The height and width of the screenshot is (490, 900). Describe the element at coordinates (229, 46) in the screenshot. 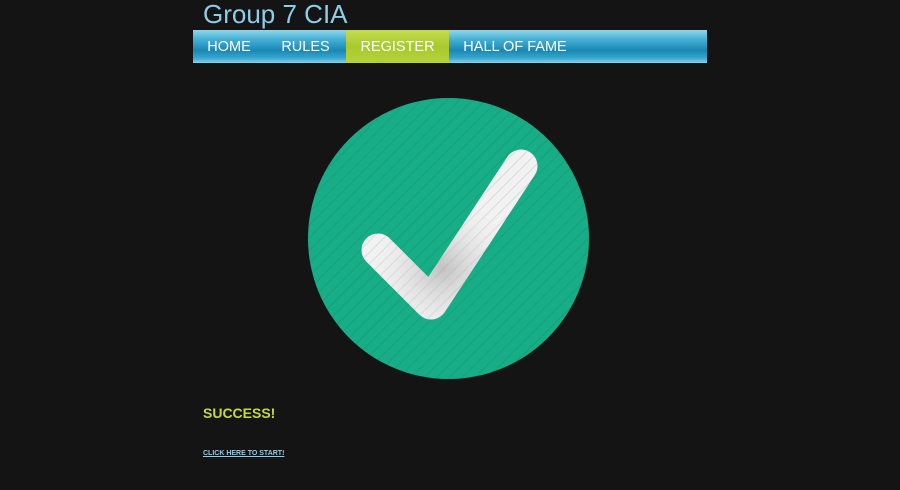

I see `nav-home: HOME` at that location.